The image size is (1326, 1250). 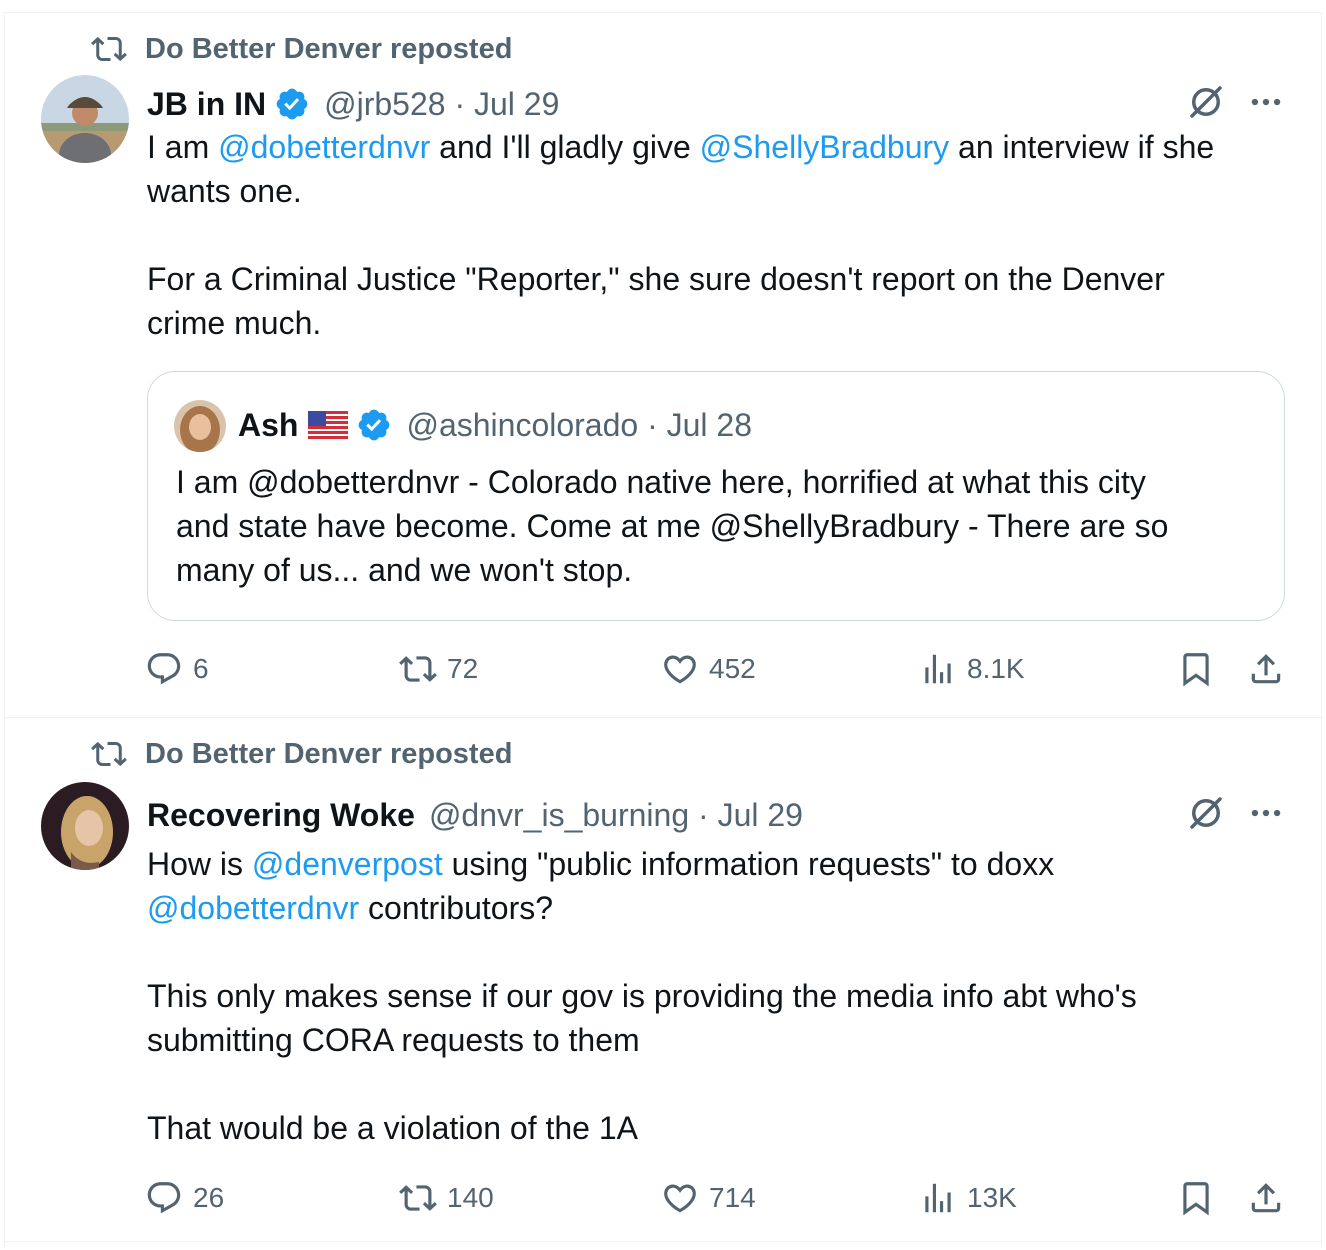 I want to click on quote-avatar-photo, so click(x=200, y=426).